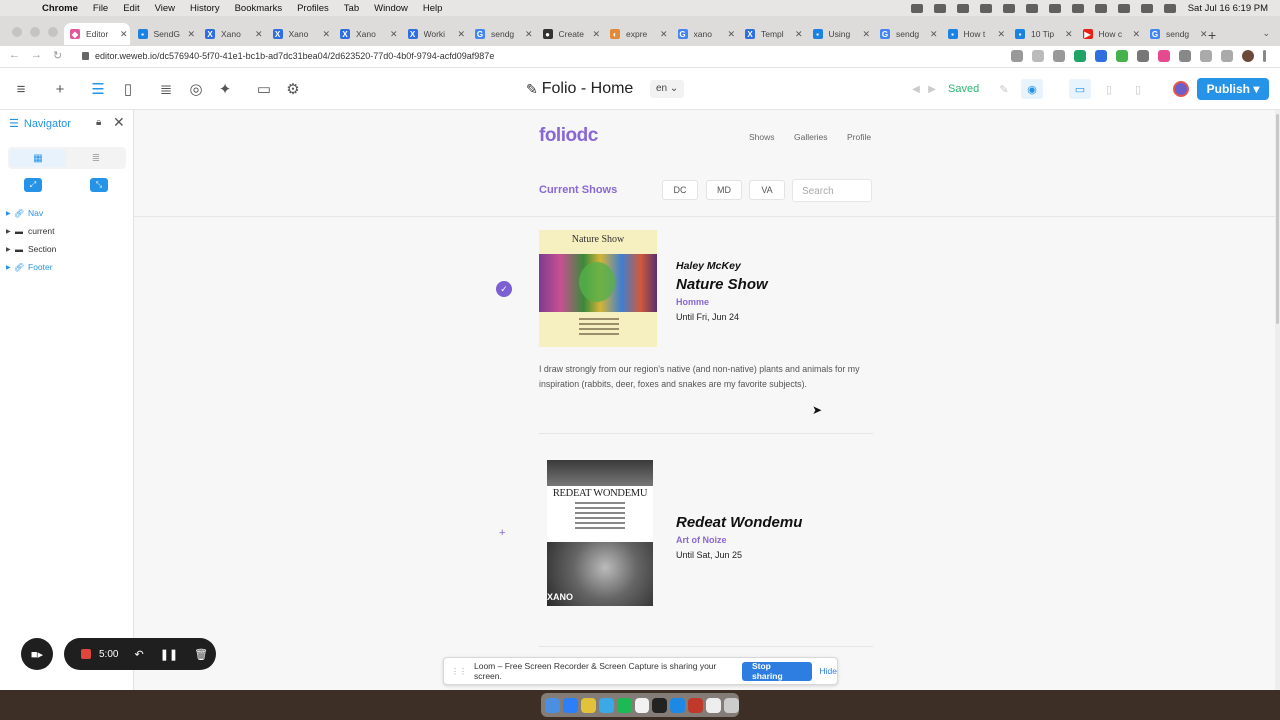 Image resolution: width=1280 pixels, height=720 pixels. I want to click on battery-icon, so click(985, 8).